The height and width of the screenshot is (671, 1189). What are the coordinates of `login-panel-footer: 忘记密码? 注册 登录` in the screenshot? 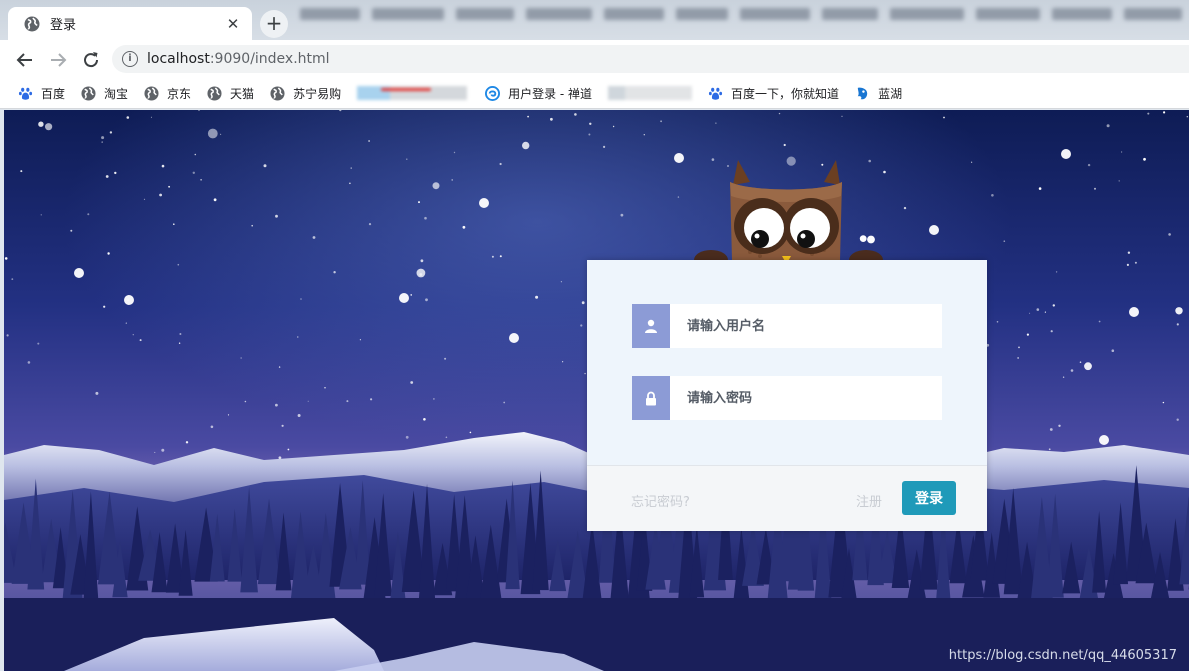 It's located at (787, 498).